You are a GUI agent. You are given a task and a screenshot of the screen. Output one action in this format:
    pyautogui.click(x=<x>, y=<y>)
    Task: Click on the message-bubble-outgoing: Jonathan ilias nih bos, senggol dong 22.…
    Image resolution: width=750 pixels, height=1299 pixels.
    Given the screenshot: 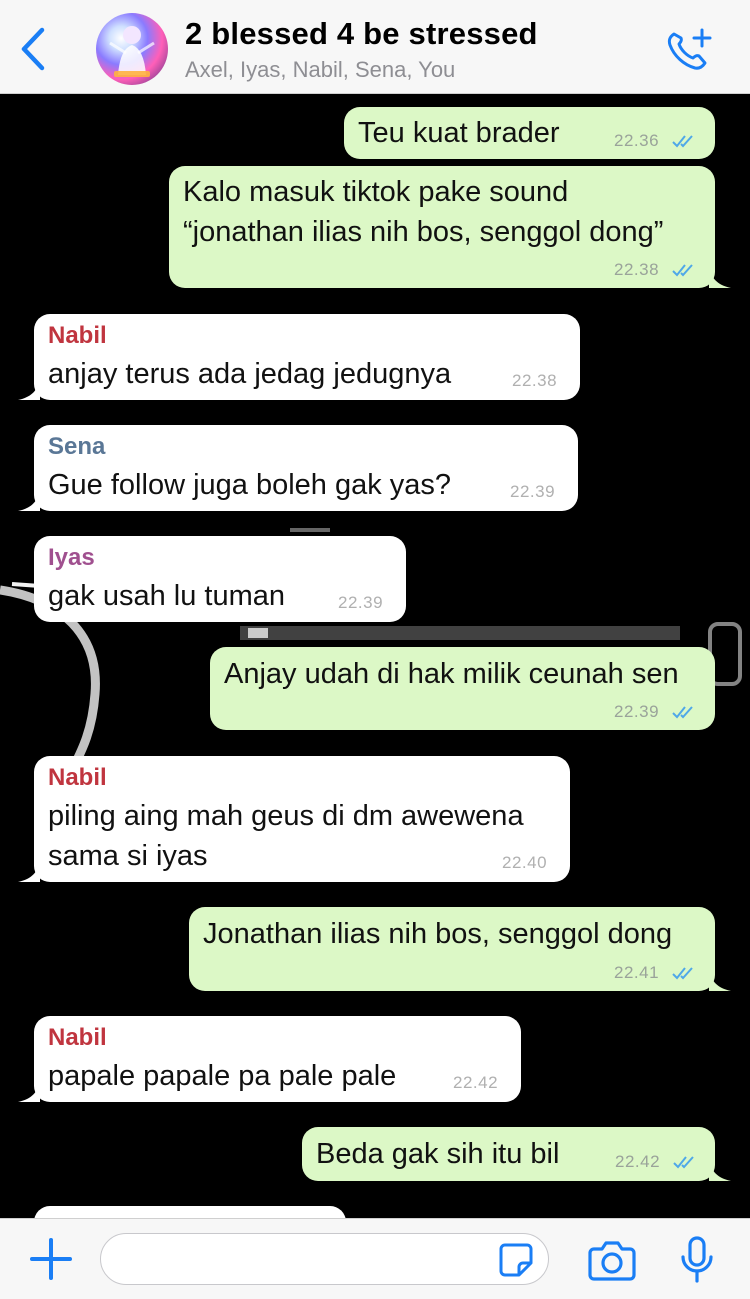 What is the action you would take?
    pyautogui.click(x=460, y=949)
    